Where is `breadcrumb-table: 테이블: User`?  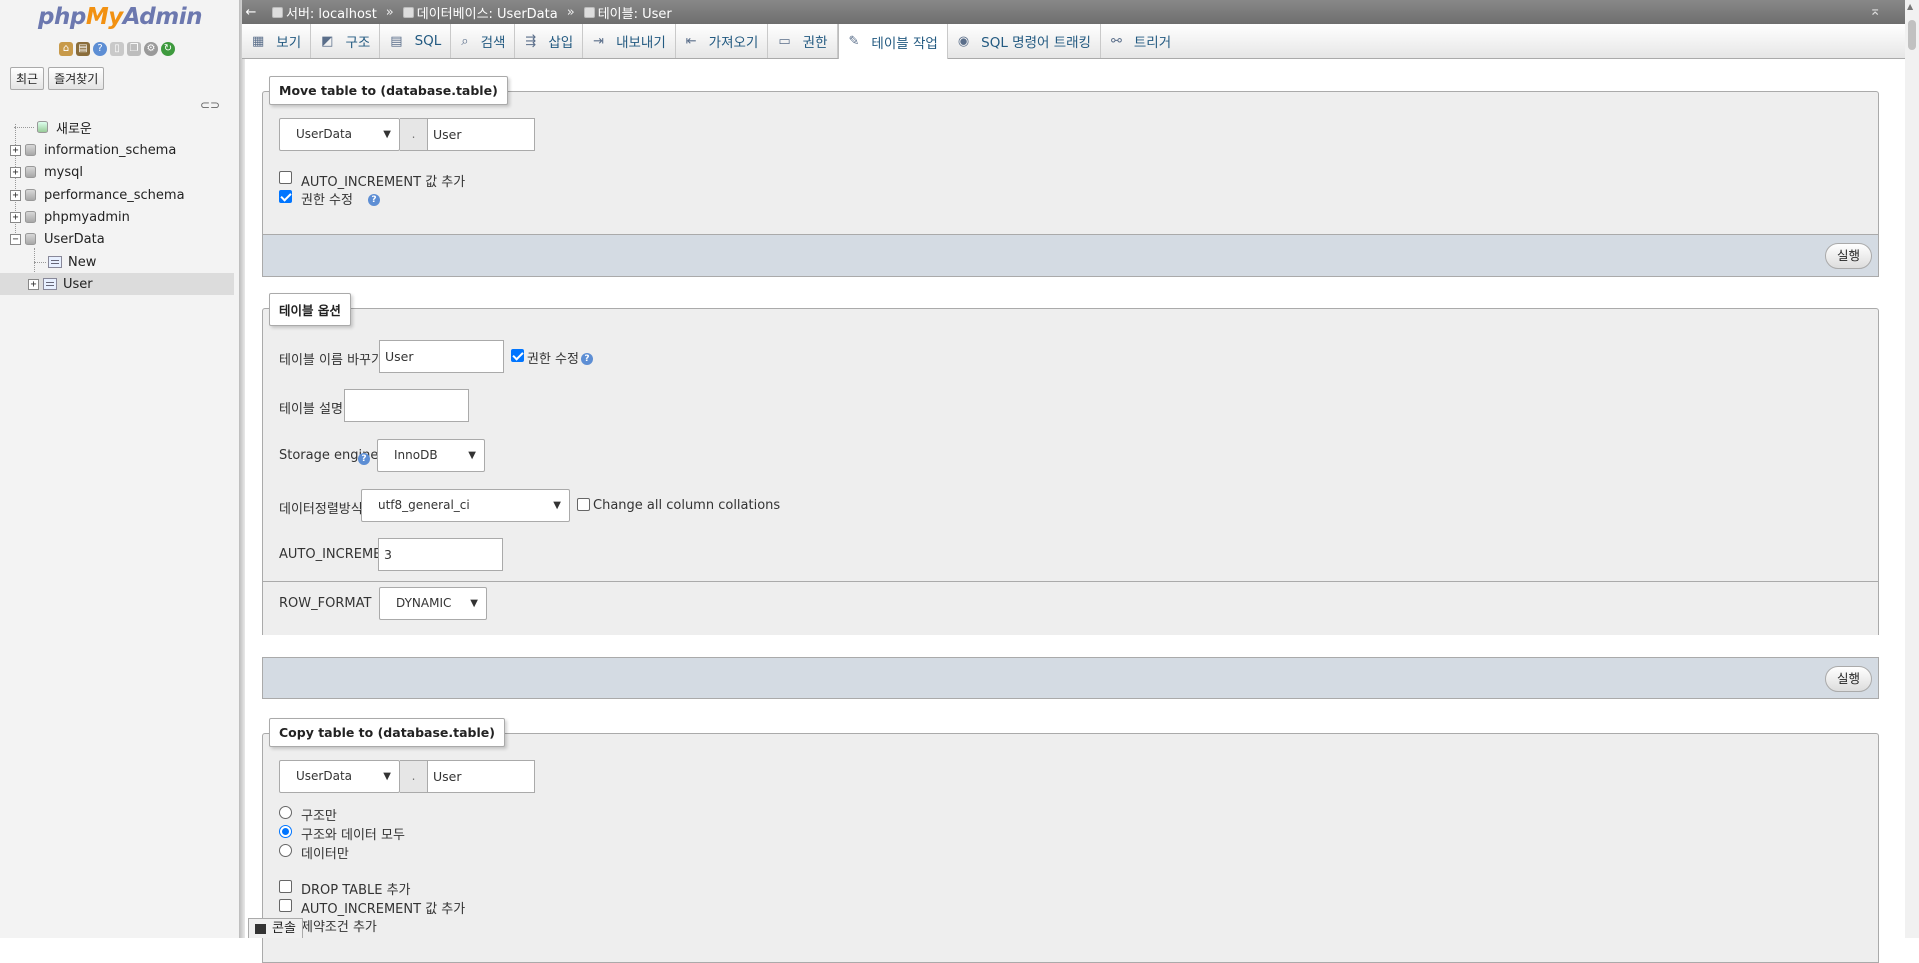 breadcrumb-table: 테이블: User is located at coordinates (627, 12).